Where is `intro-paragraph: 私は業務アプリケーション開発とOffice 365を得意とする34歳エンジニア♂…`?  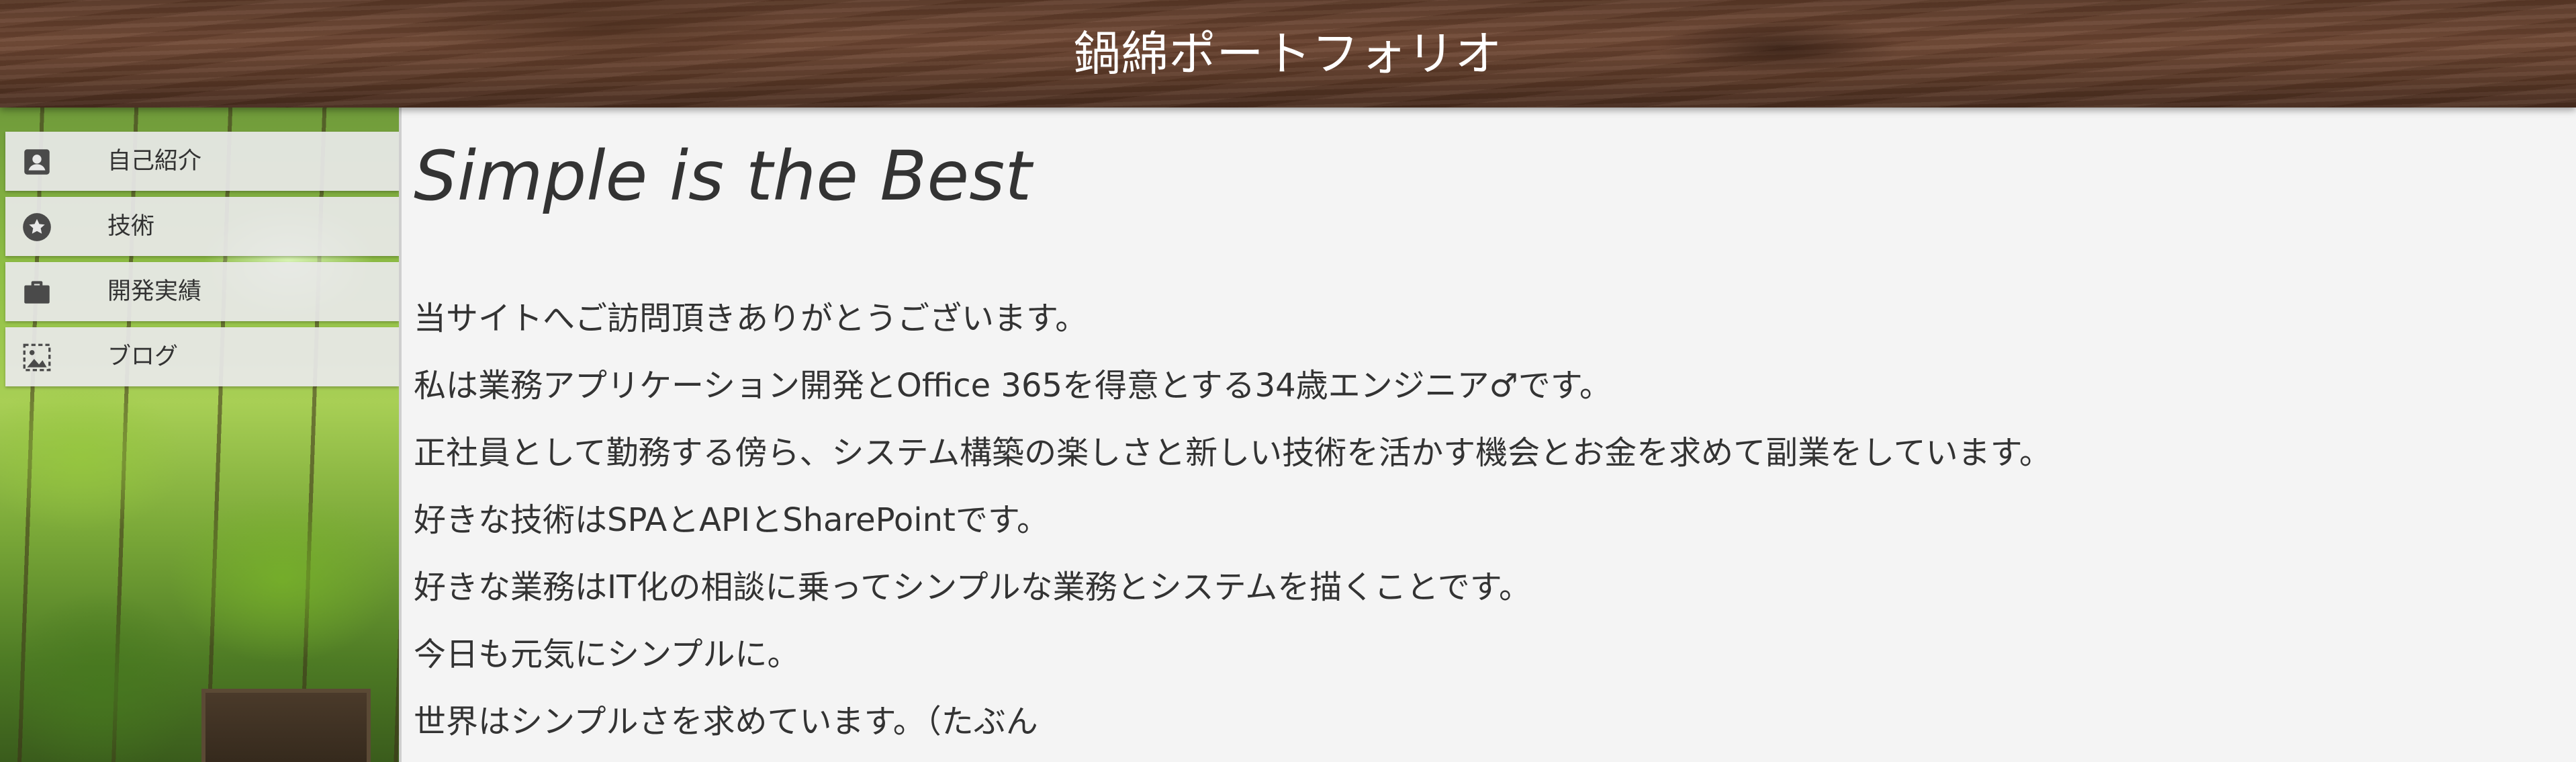 intro-paragraph: 私は業務アプリケーション開発とOffice 365を得意とする34歳エンジニア♂… is located at coordinates (1013, 386).